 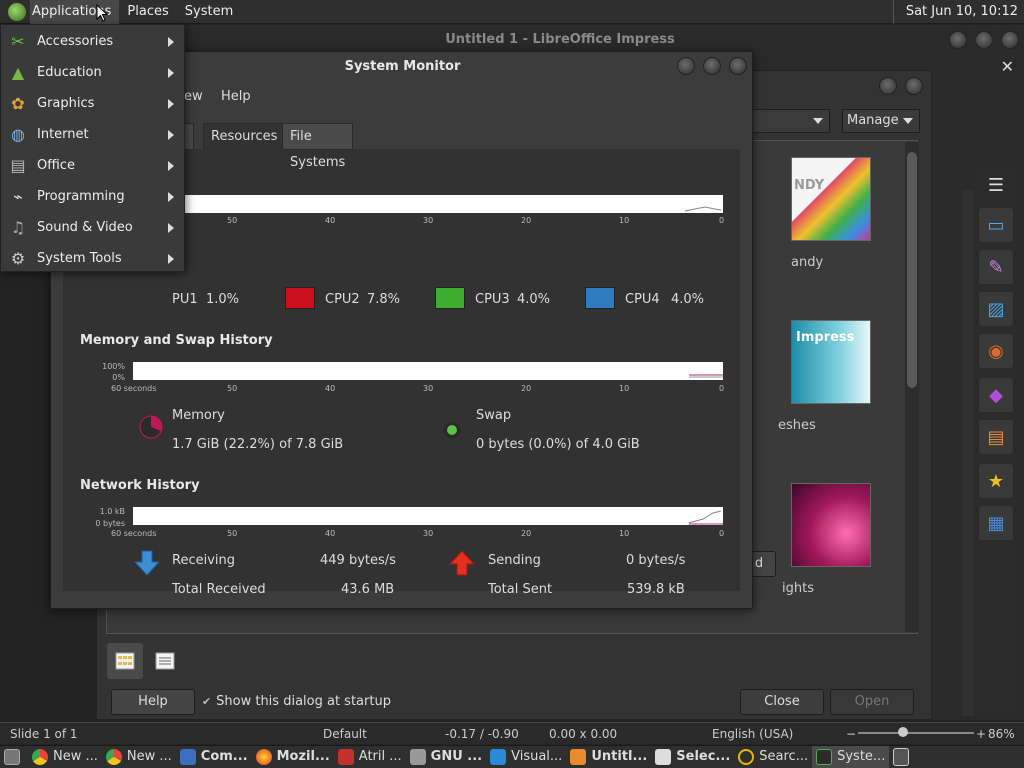 I want to click on system-menu-button: System, so click(x=209, y=12).